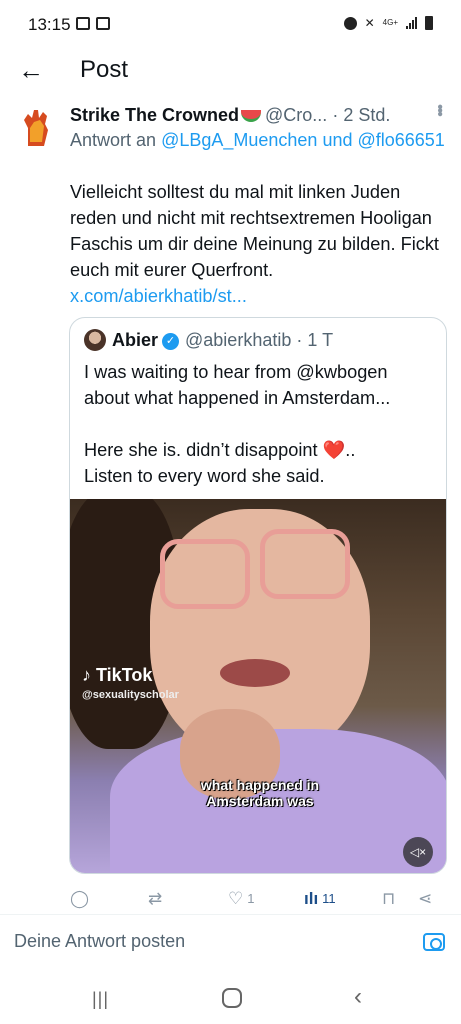 The image size is (461, 1024). I want to click on mute-status-icon: ✕, so click(369, 23).